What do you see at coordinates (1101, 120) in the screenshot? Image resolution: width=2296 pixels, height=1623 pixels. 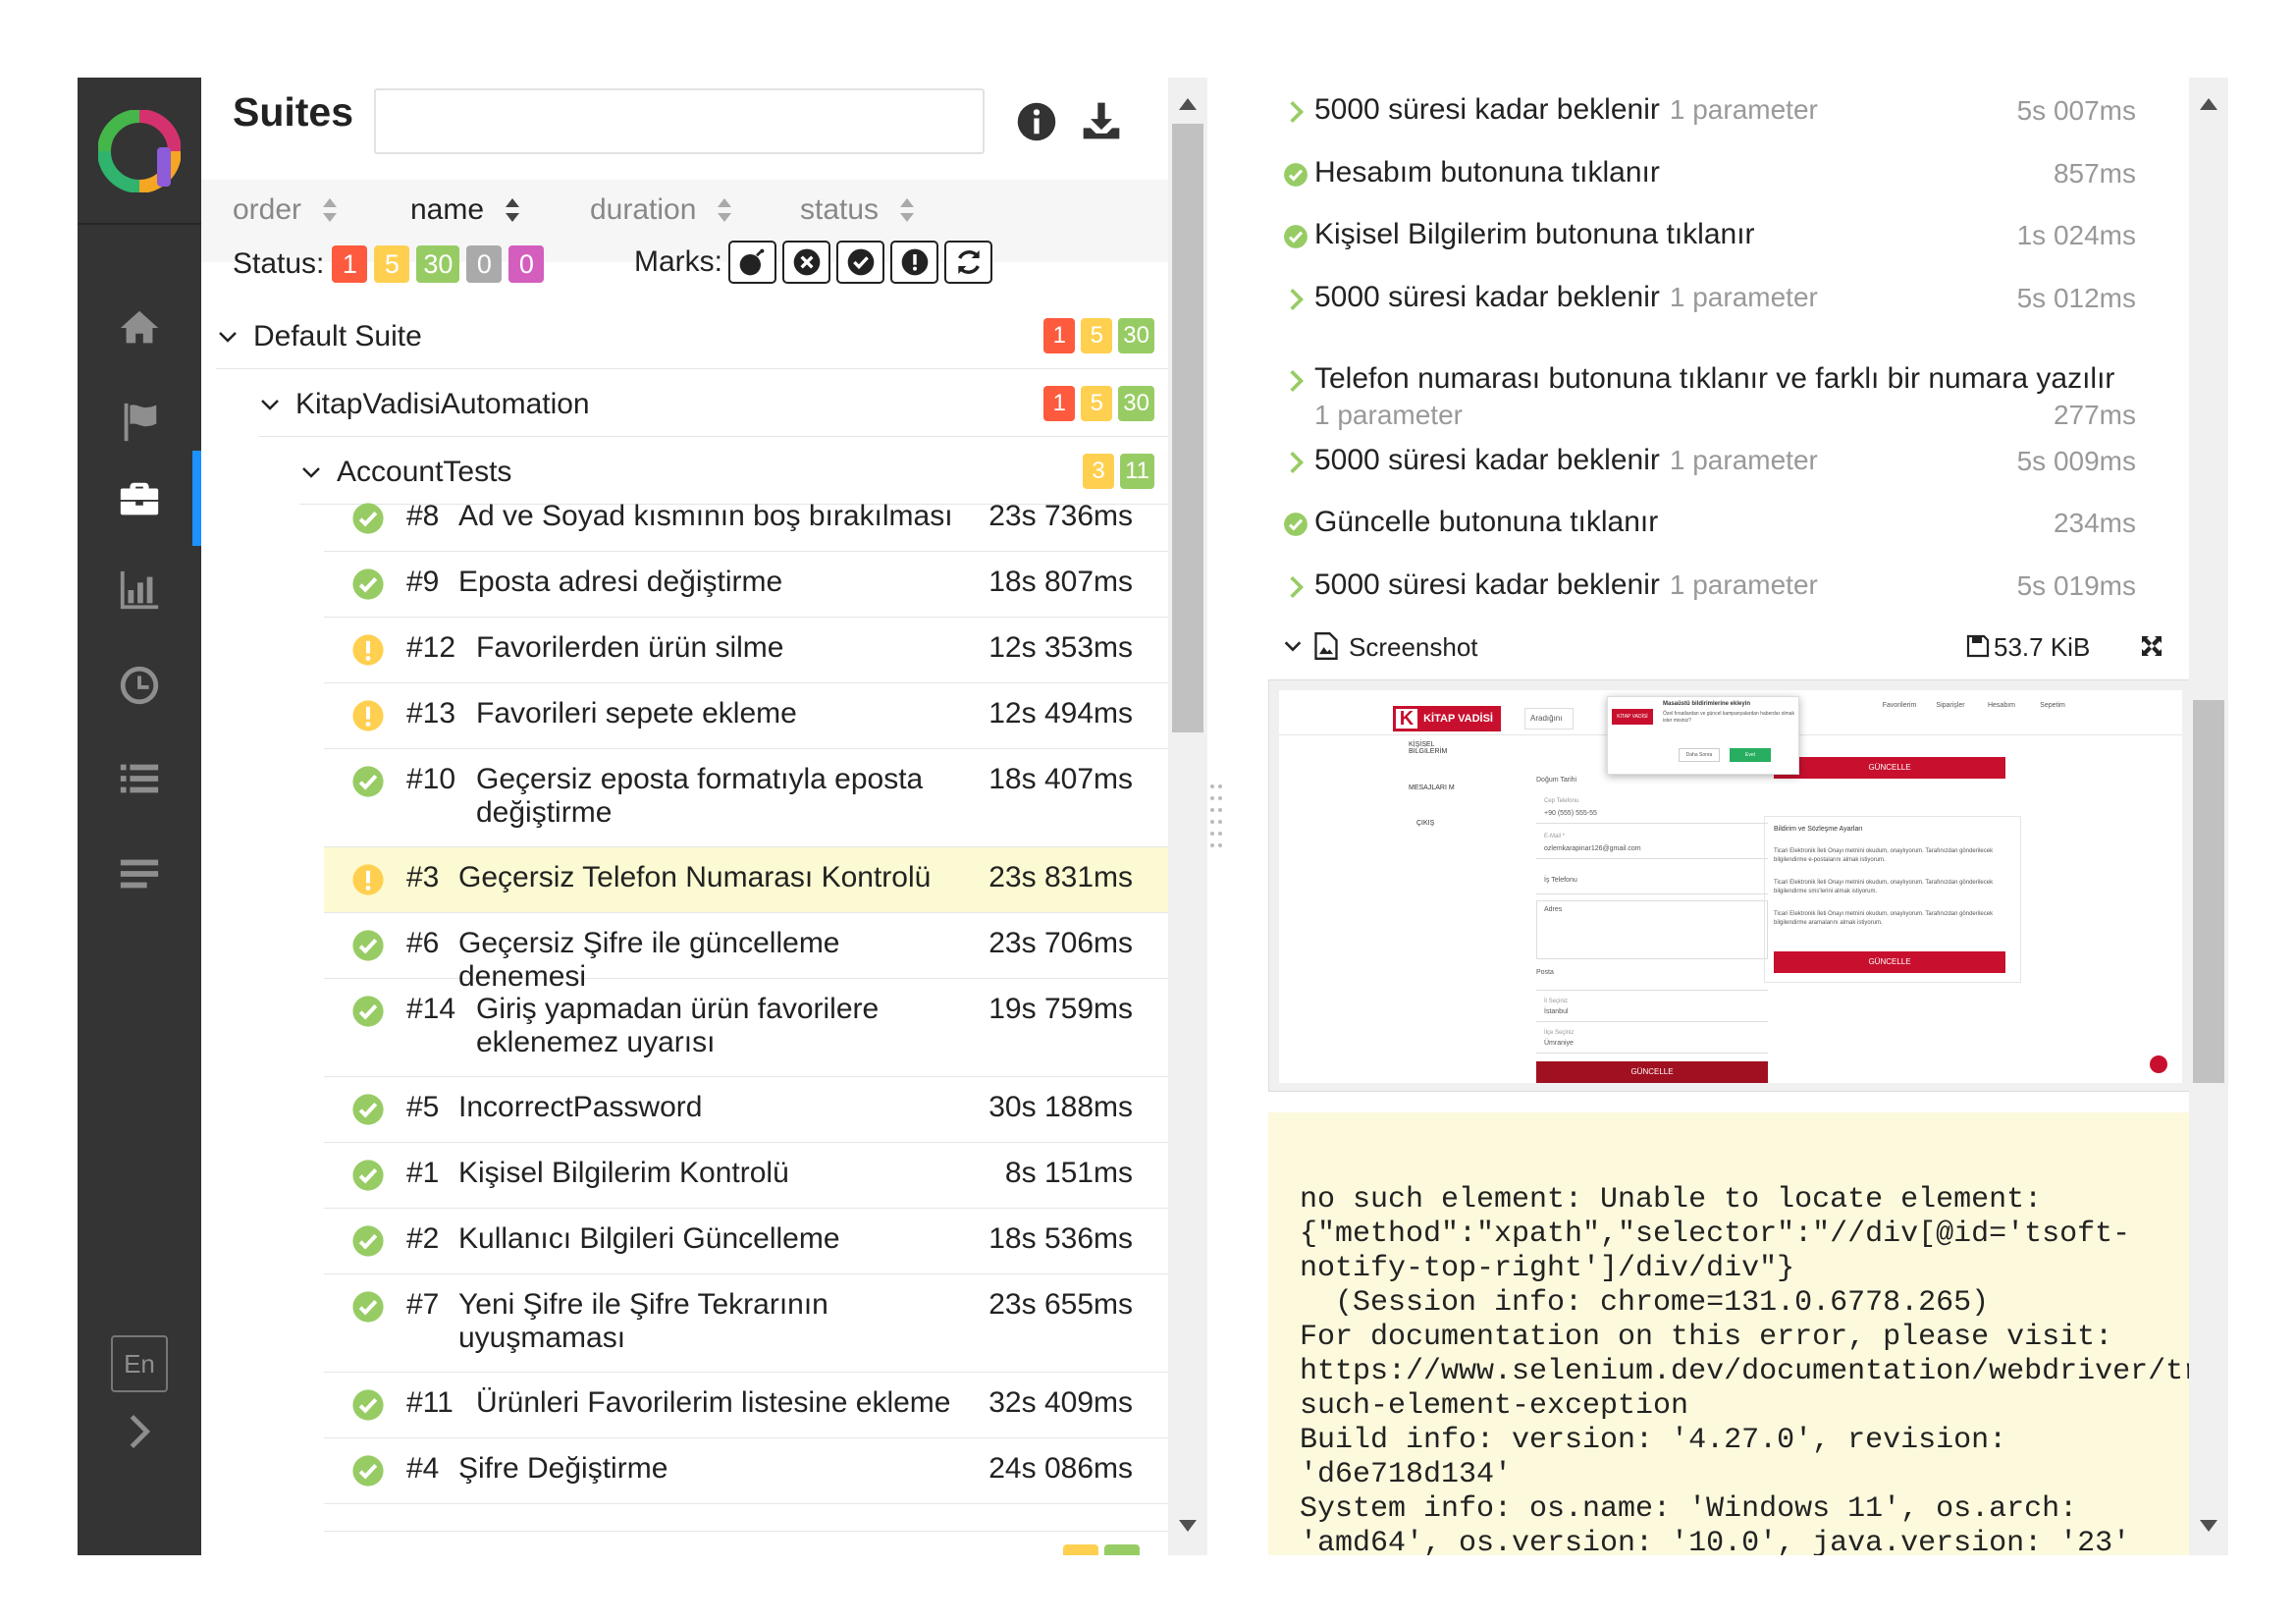 I see `download-icon` at bounding box center [1101, 120].